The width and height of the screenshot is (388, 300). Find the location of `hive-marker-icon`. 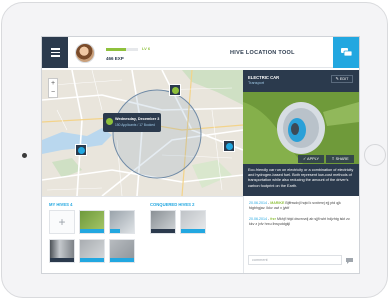

hive-marker-icon is located at coordinates (109, 121).